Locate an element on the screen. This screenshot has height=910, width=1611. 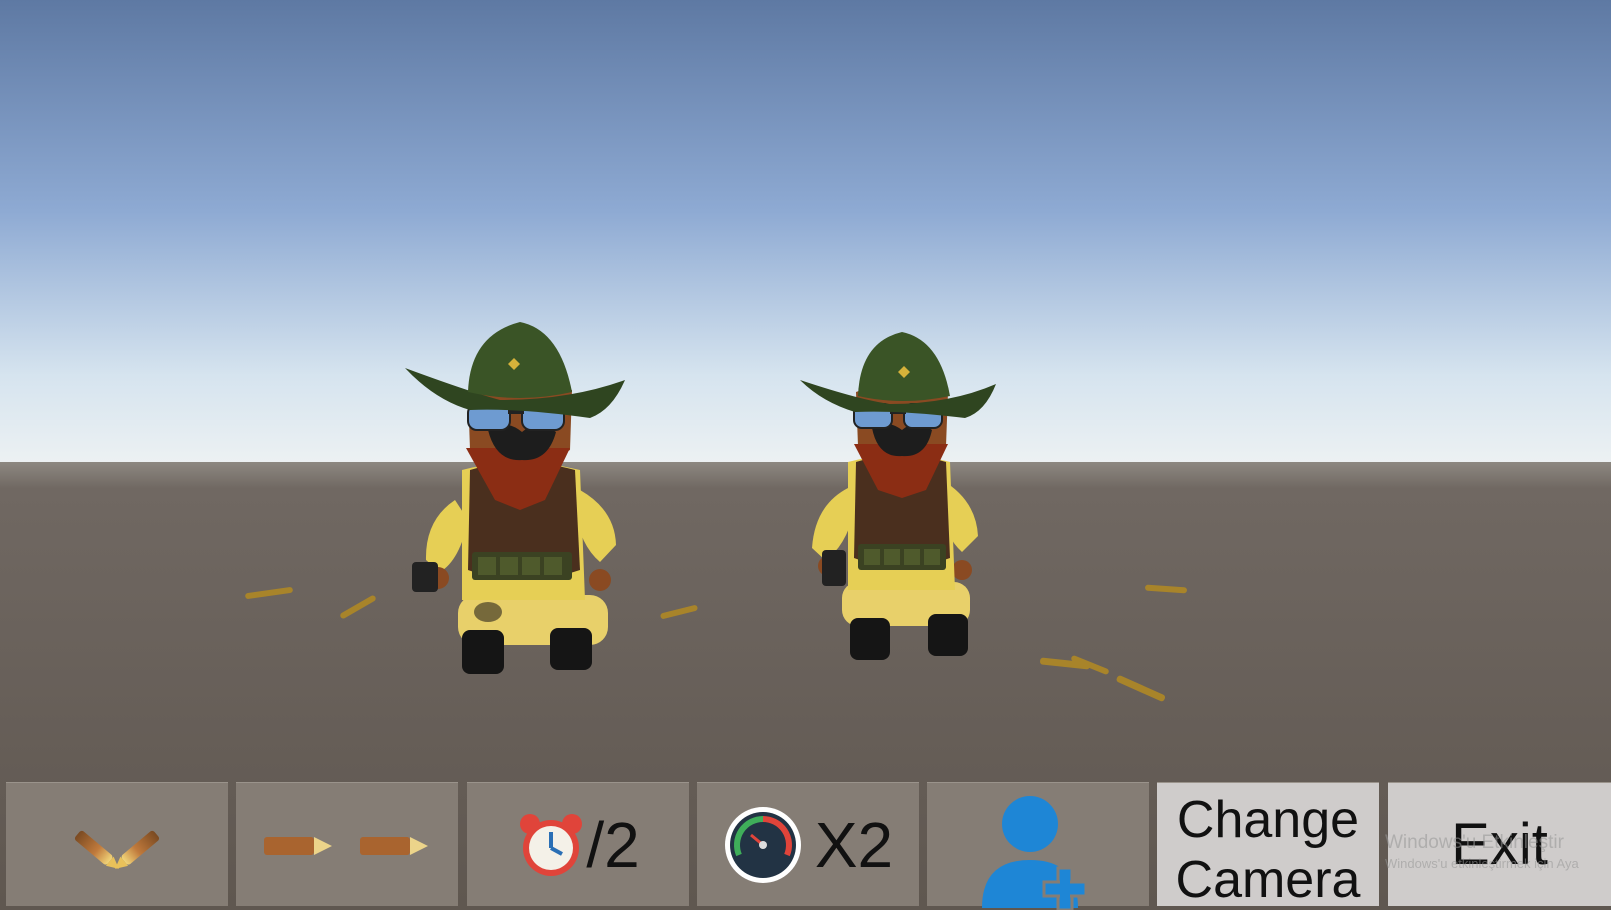
crossed-bullets-icon is located at coordinates (117, 849).